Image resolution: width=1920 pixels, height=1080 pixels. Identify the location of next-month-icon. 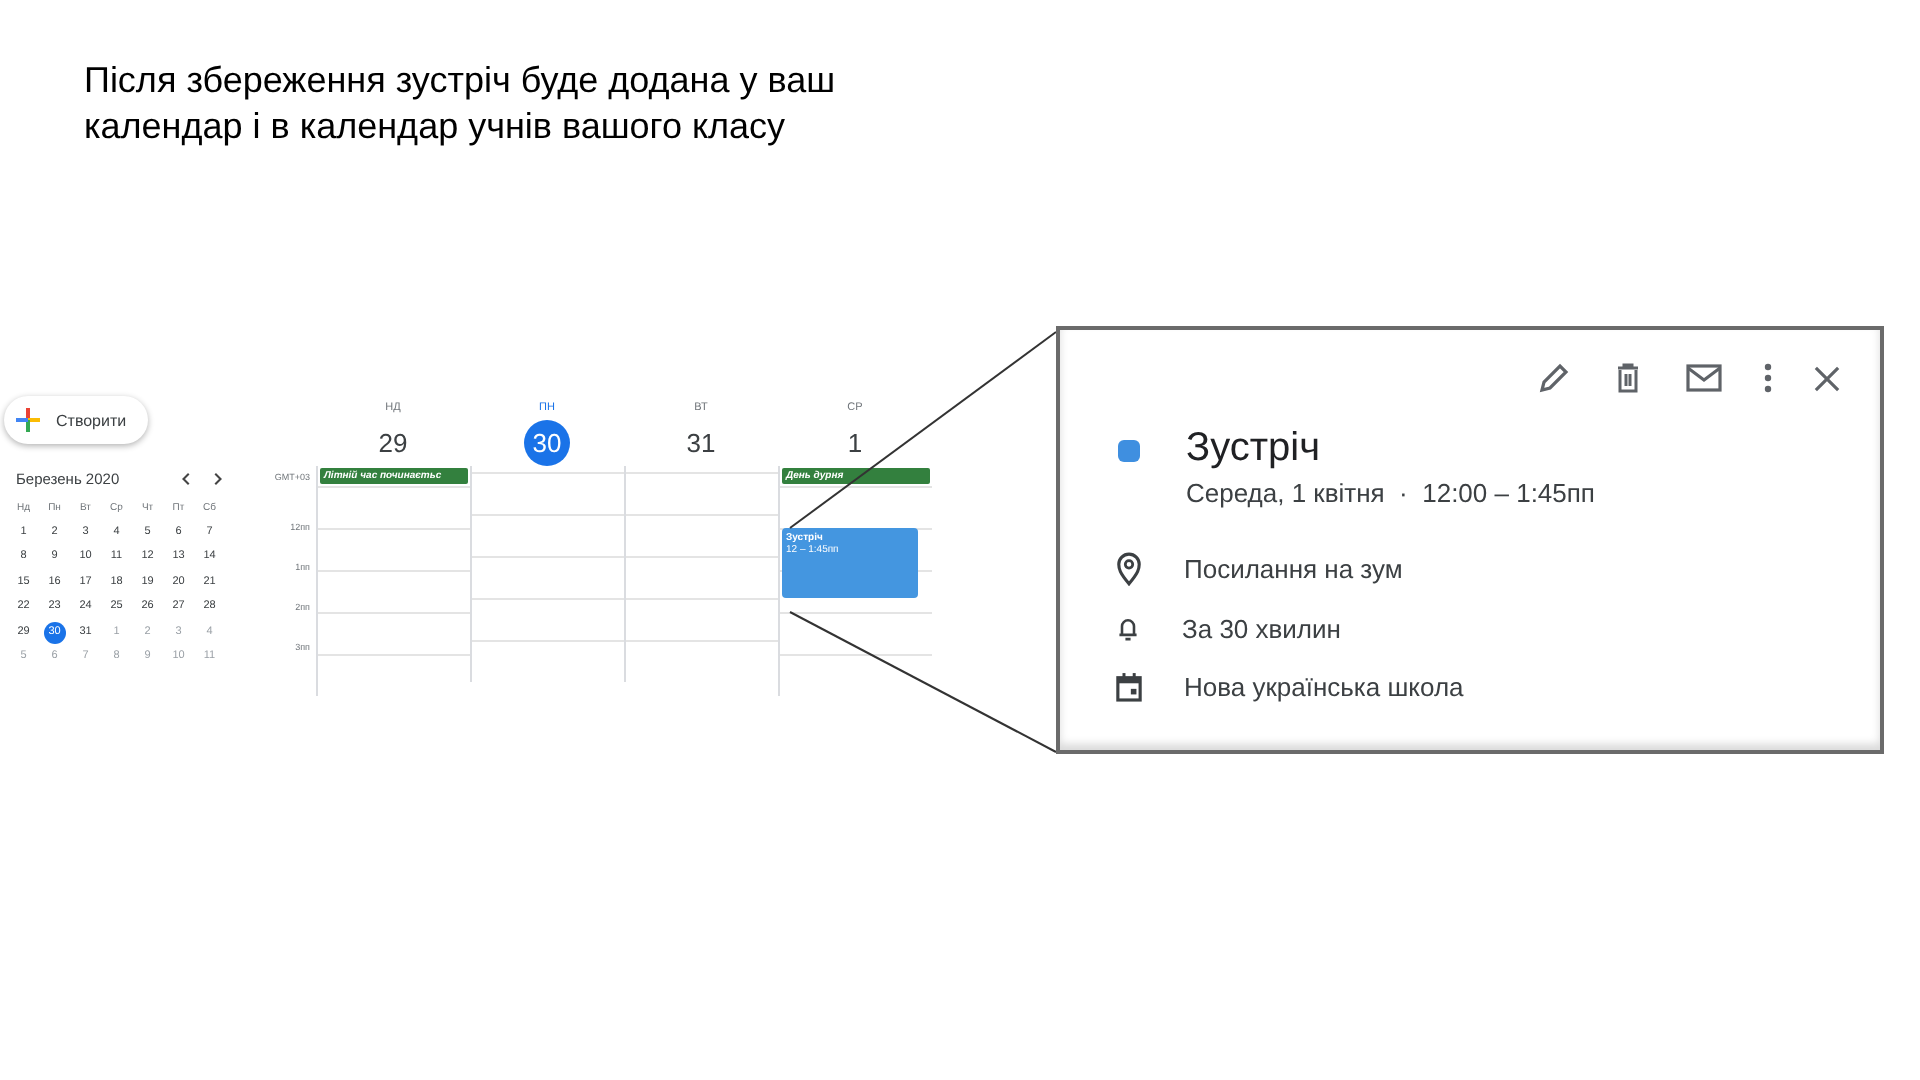
(217, 479).